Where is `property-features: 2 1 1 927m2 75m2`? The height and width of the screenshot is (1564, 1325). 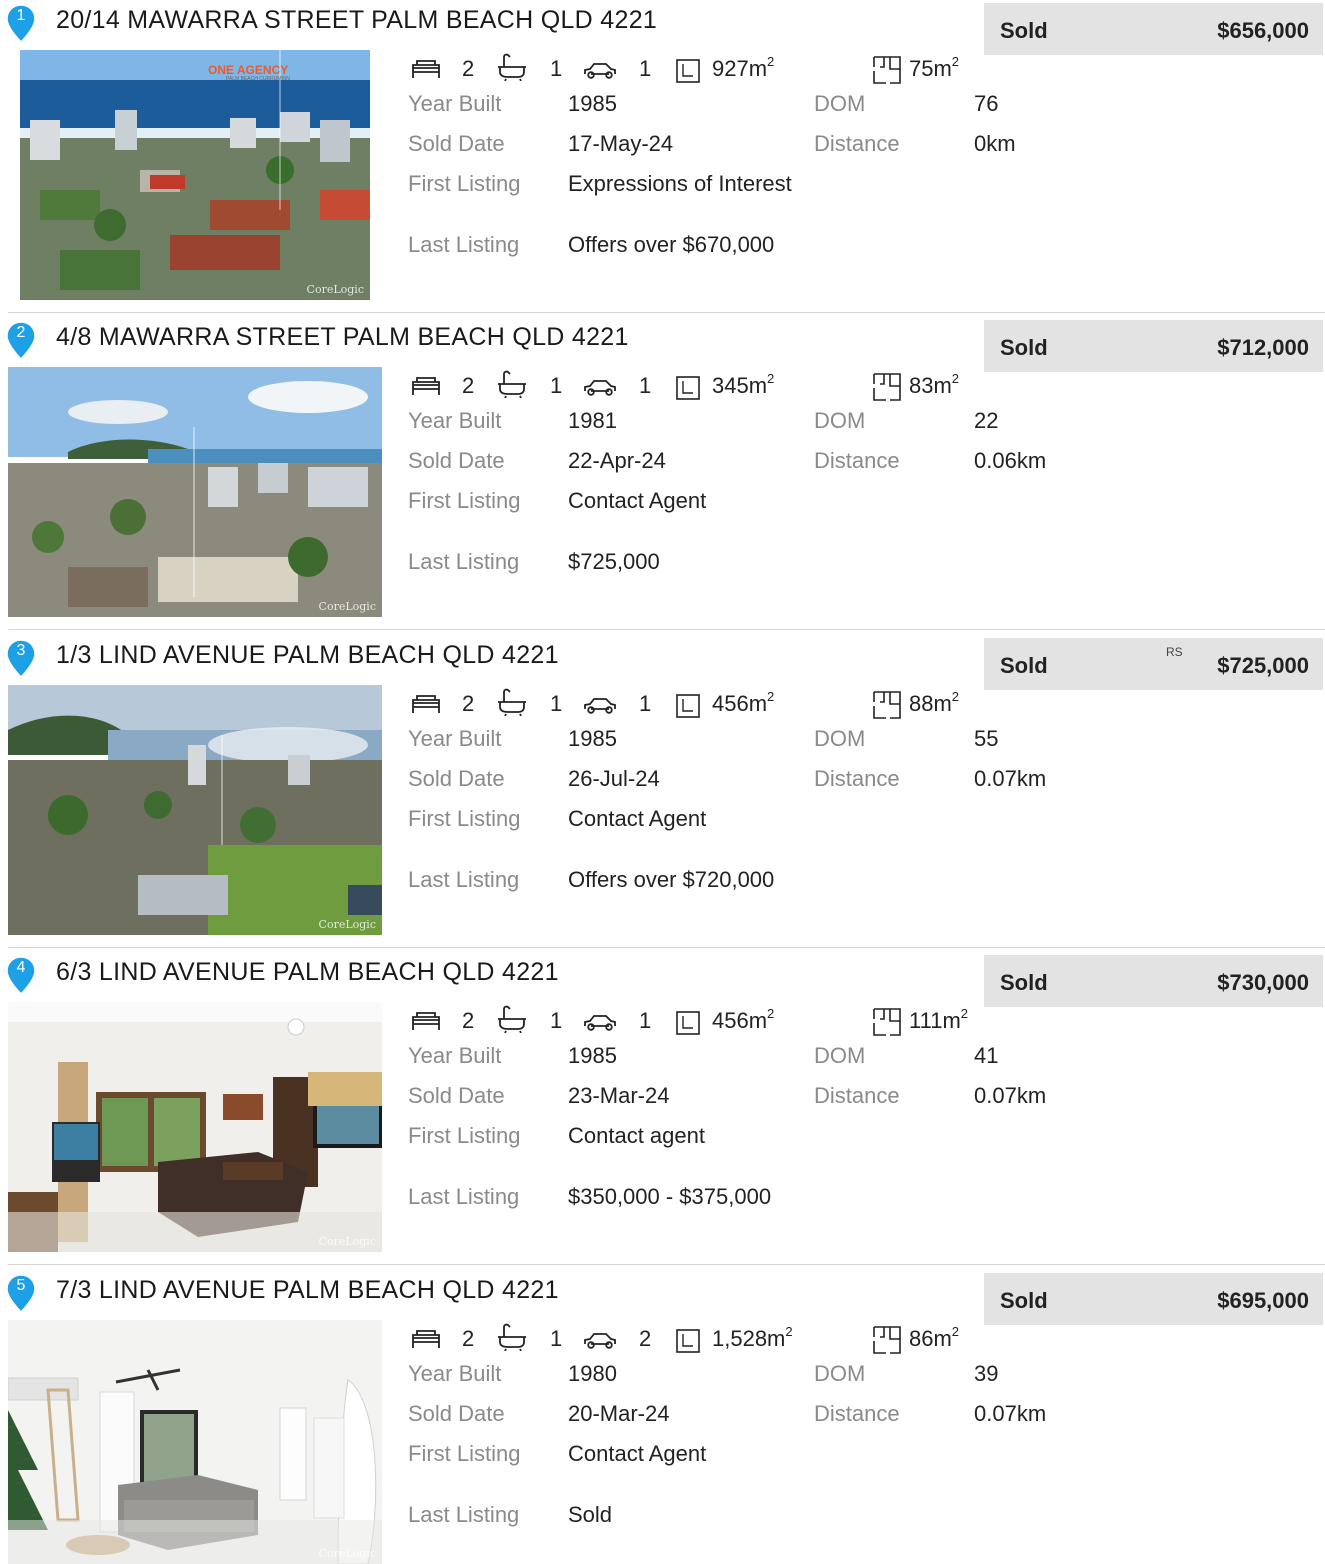 property-features: 2 1 1 927m2 75m2 is located at coordinates (700, 69).